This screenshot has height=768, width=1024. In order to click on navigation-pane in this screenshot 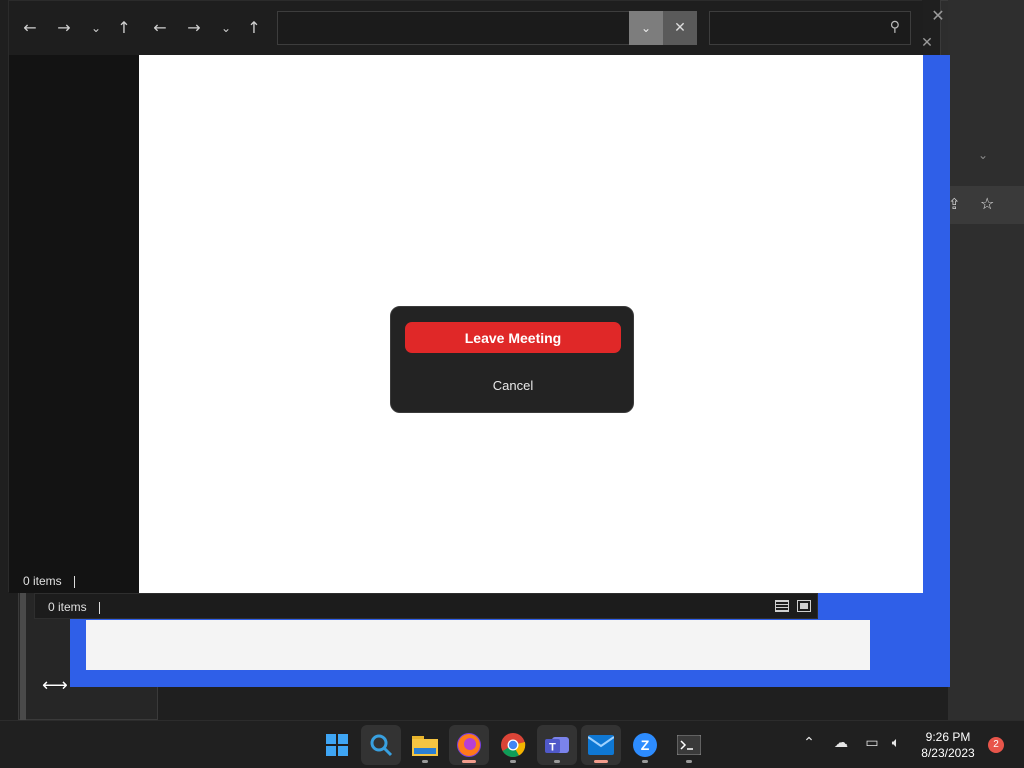, I will do `click(74, 324)`.